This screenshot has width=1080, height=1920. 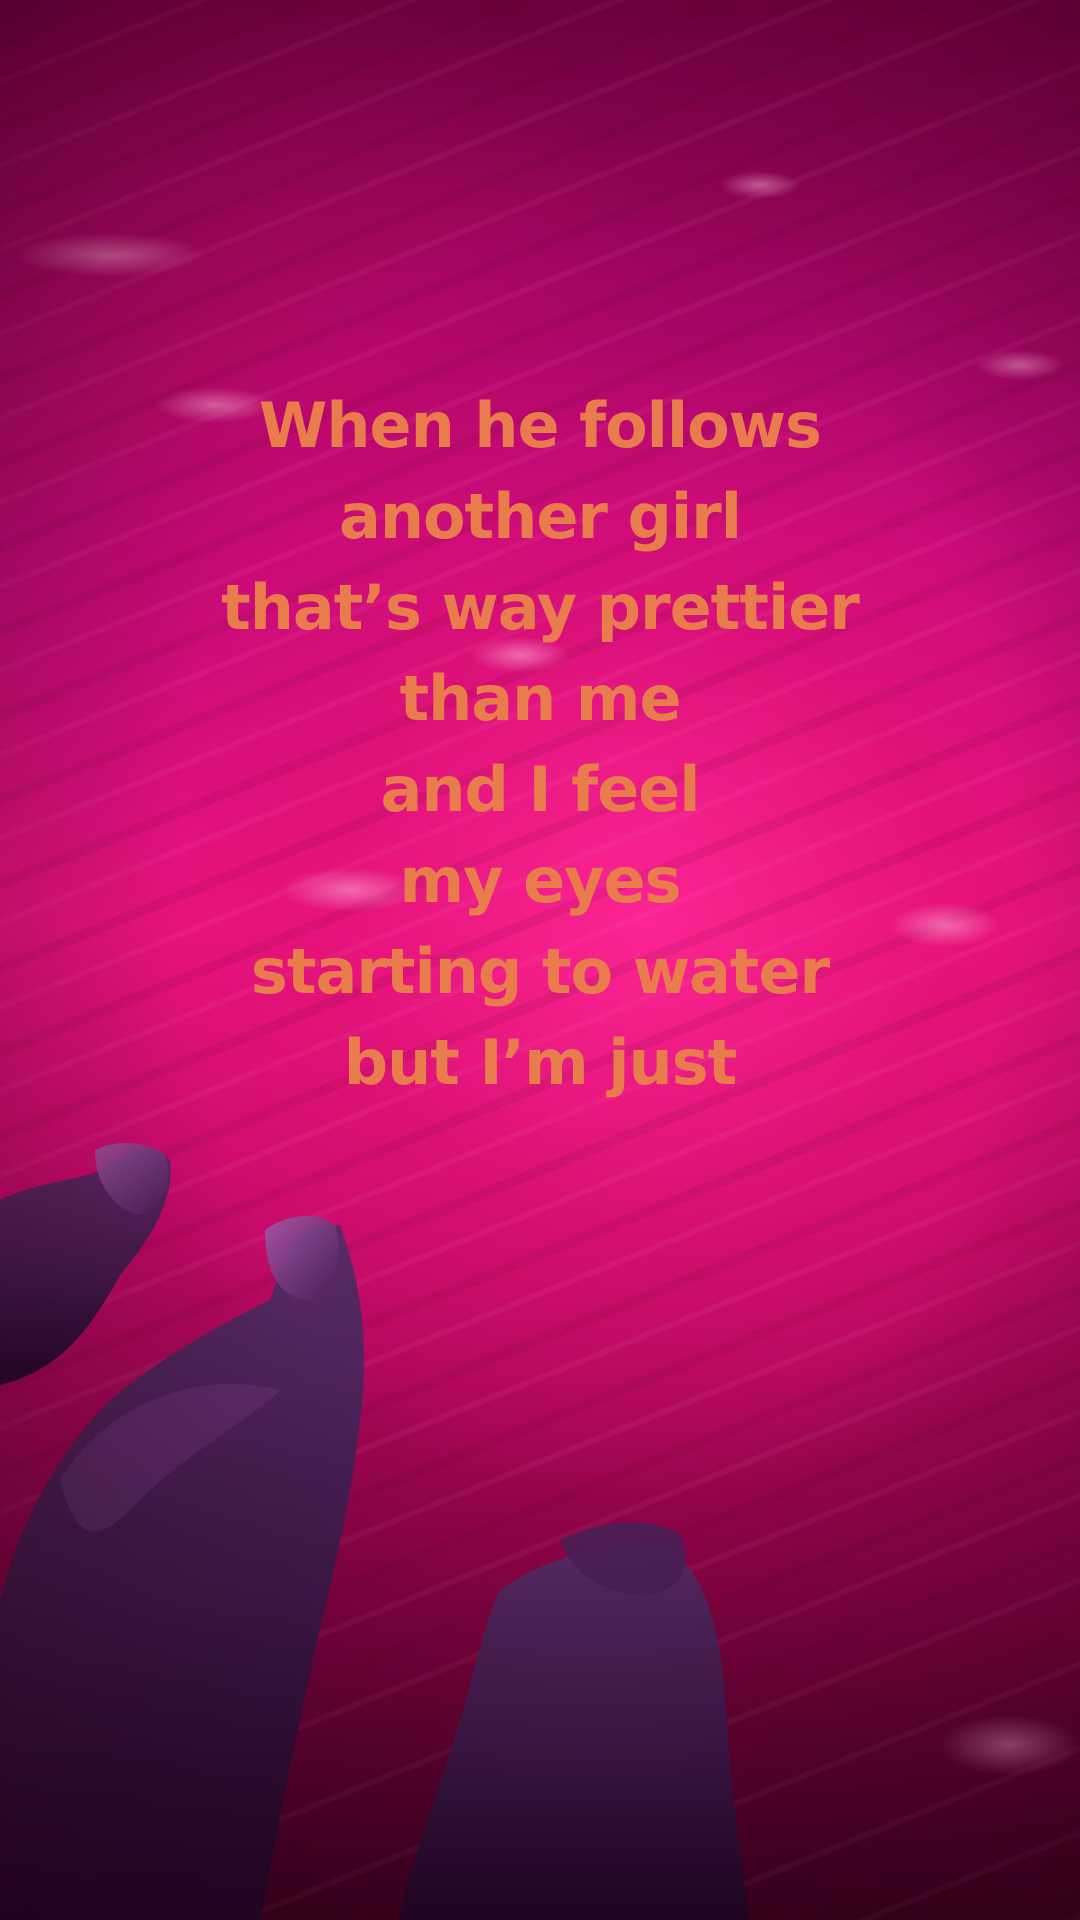 What do you see at coordinates (540, 971) in the screenshot?
I see `caption-line-7: starting to water` at bounding box center [540, 971].